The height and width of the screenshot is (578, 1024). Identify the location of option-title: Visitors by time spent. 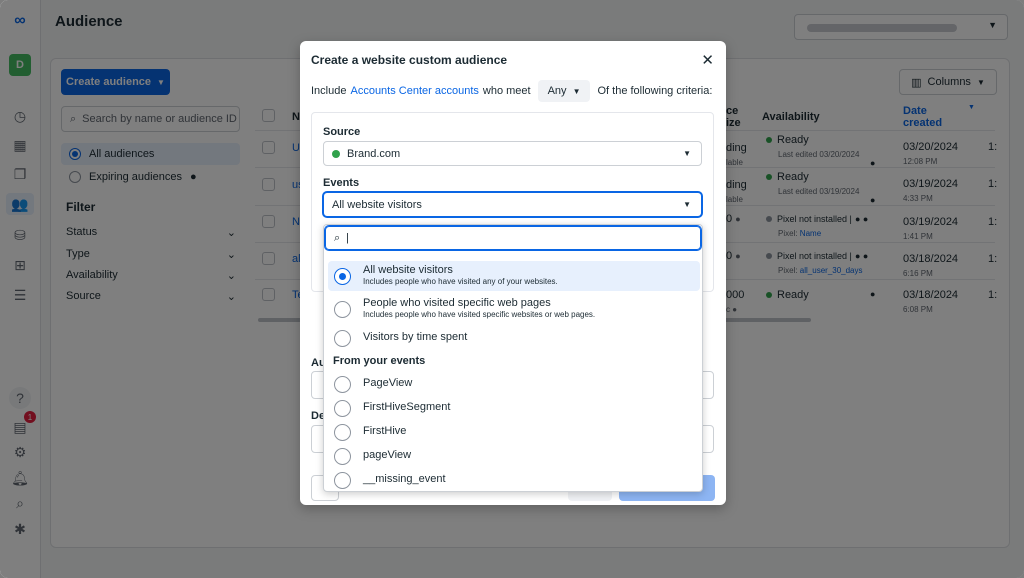
(415, 337).